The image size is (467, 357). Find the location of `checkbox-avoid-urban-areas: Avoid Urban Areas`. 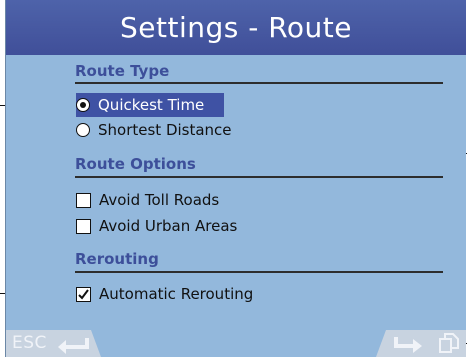

checkbox-avoid-urban-areas: Avoid Urban Areas is located at coordinates (156, 226).